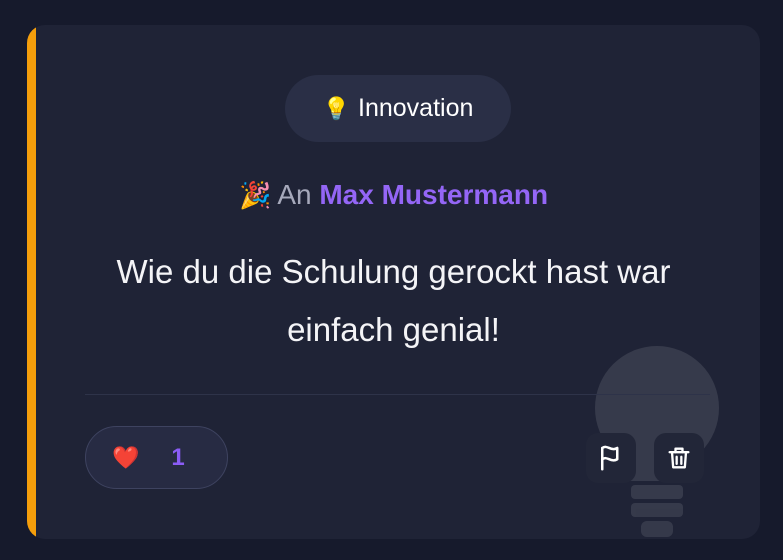  What do you see at coordinates (255, 195) in the screenshot?
I see `party-popper-icon: 🎉` at bounding box center [255, 195].